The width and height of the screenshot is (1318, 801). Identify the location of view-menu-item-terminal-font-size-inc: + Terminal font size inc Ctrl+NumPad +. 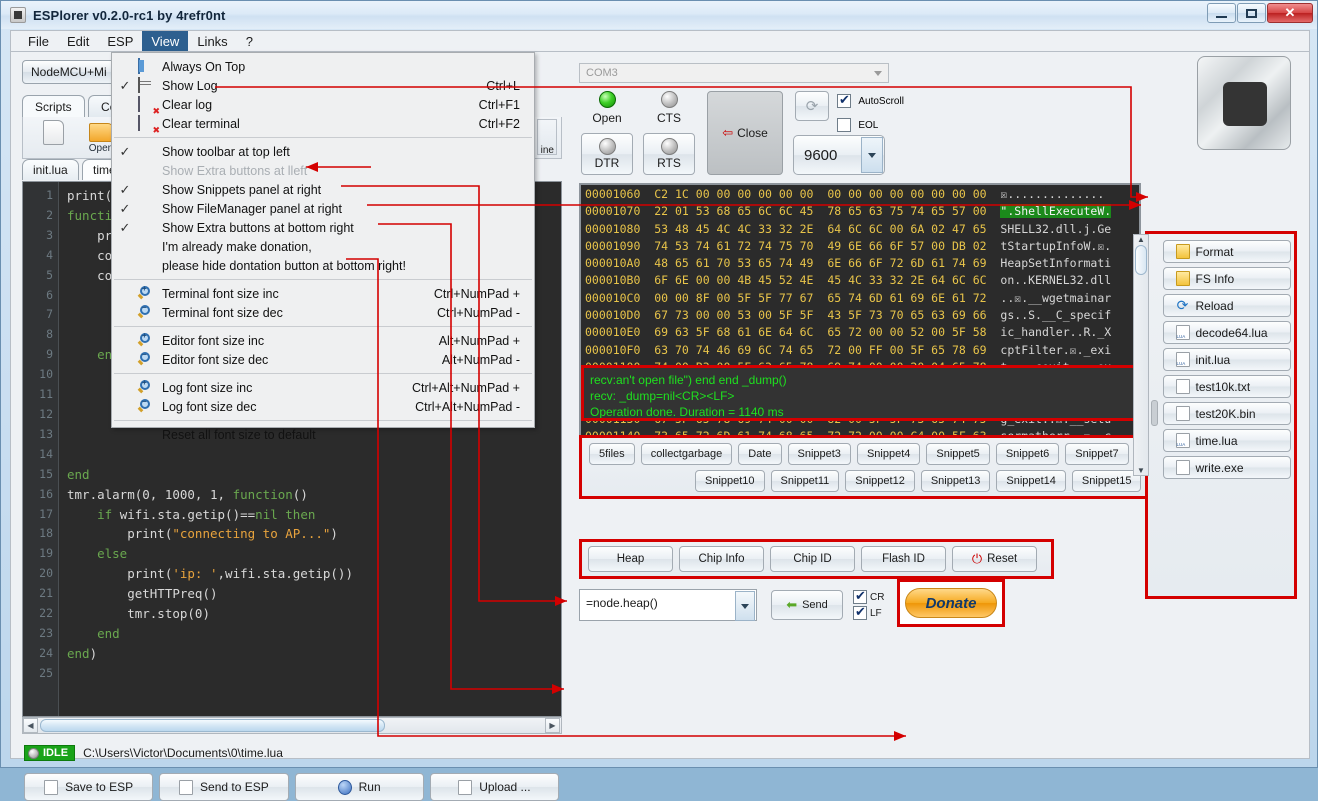
(323, 293).